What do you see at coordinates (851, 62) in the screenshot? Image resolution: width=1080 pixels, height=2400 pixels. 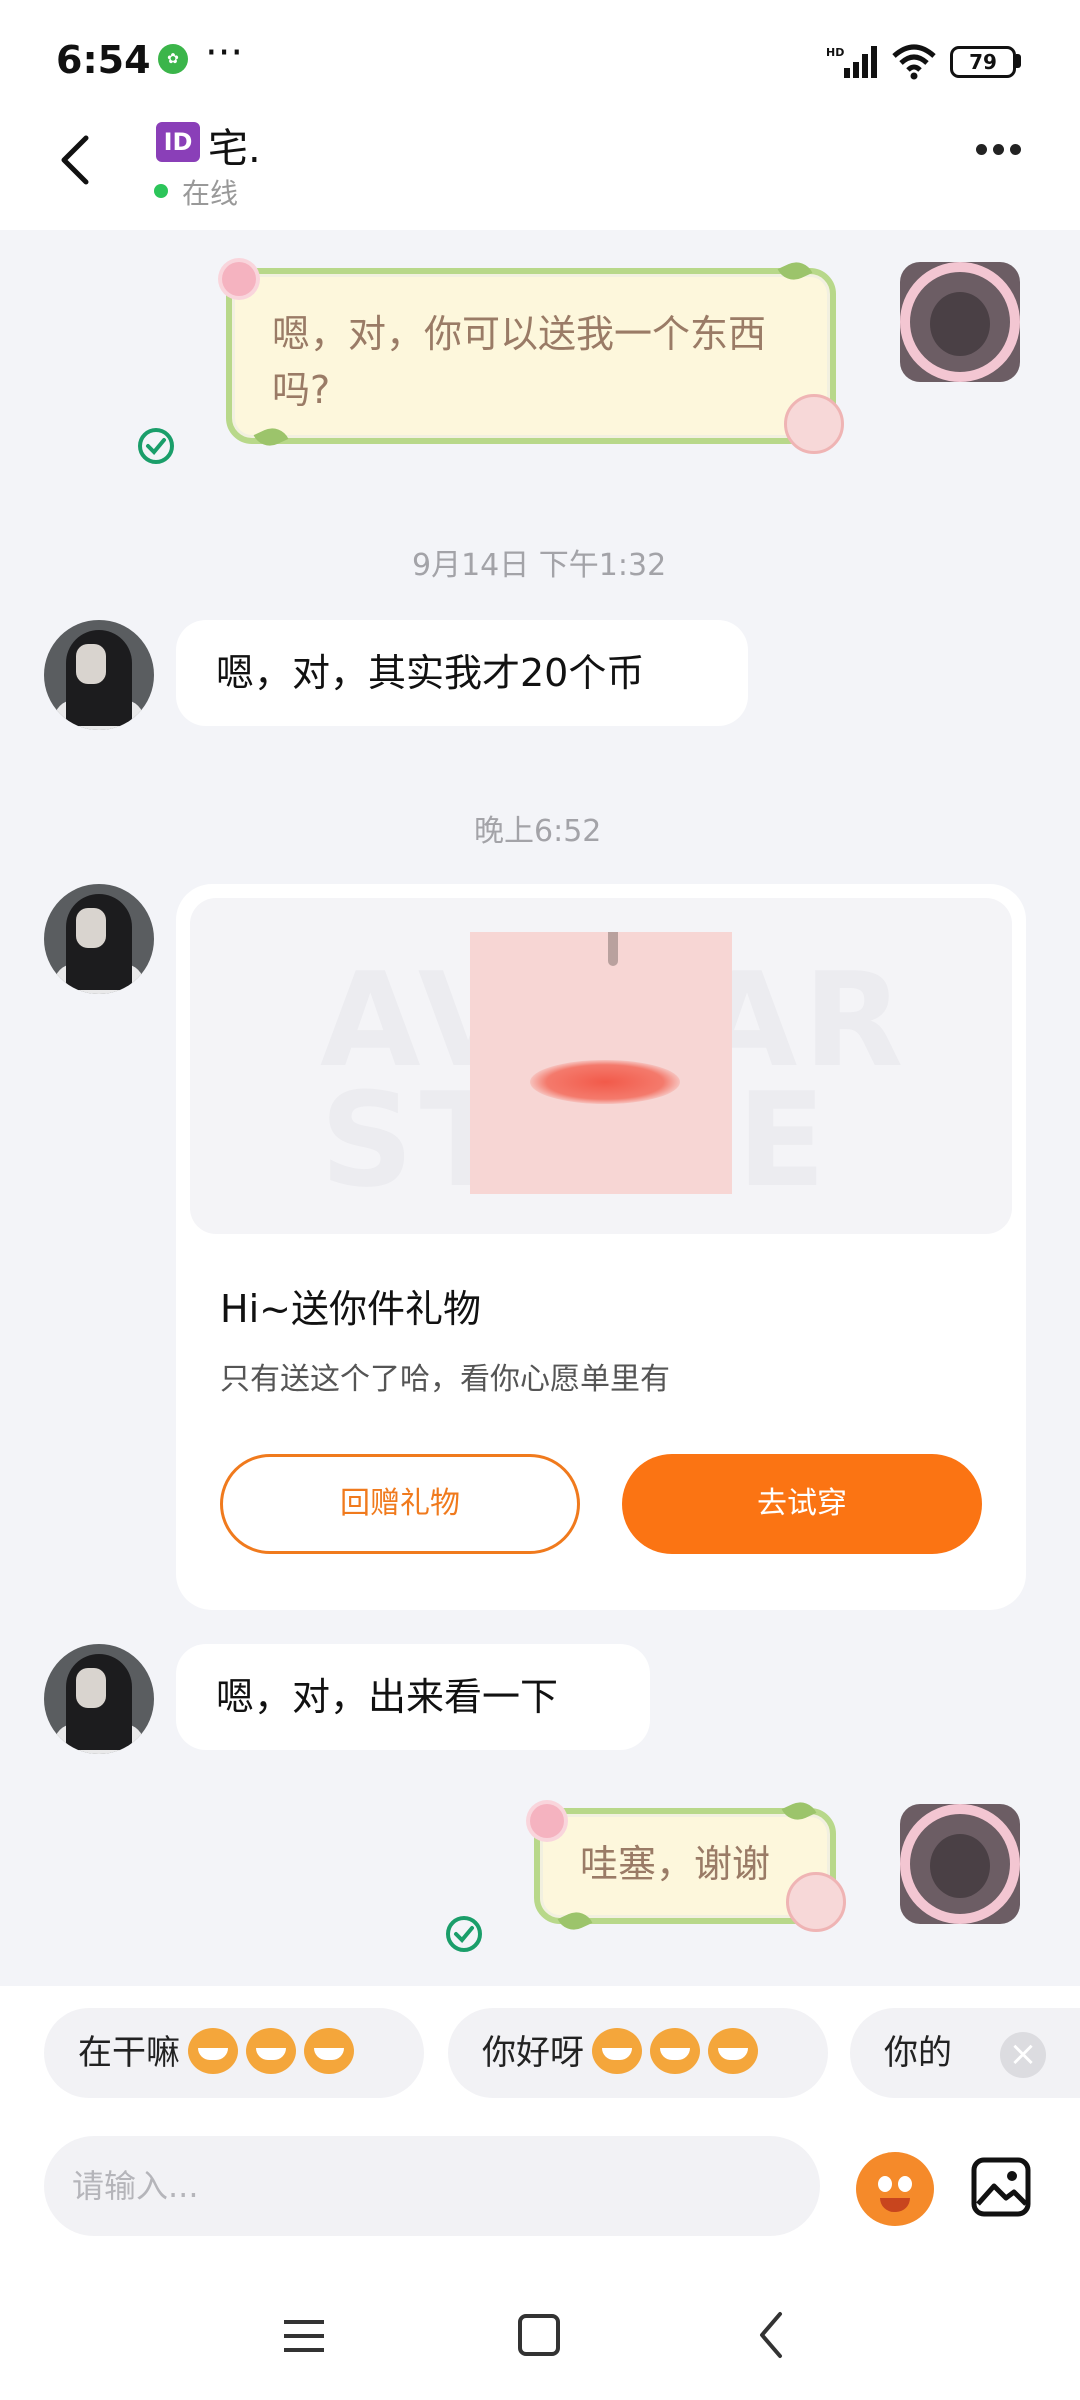 I see `signal-icon: HD` at bounding box center [851, 62].